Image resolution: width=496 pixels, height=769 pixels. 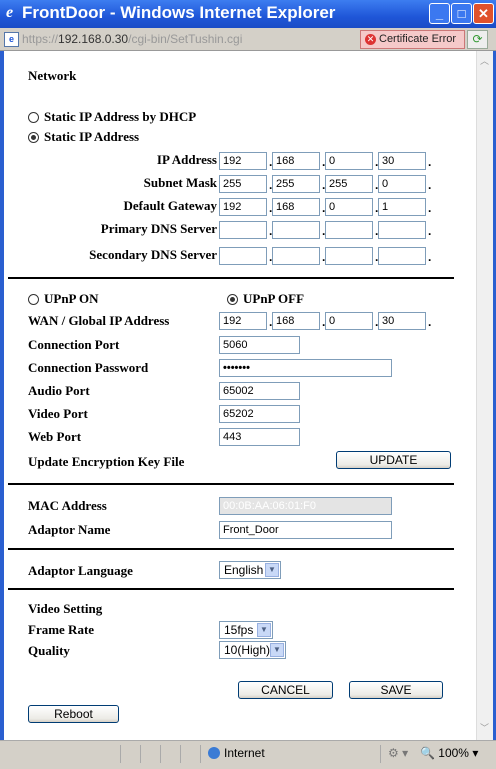 I want to click on wan-octet-2: 168, so click(x=296, y=321).